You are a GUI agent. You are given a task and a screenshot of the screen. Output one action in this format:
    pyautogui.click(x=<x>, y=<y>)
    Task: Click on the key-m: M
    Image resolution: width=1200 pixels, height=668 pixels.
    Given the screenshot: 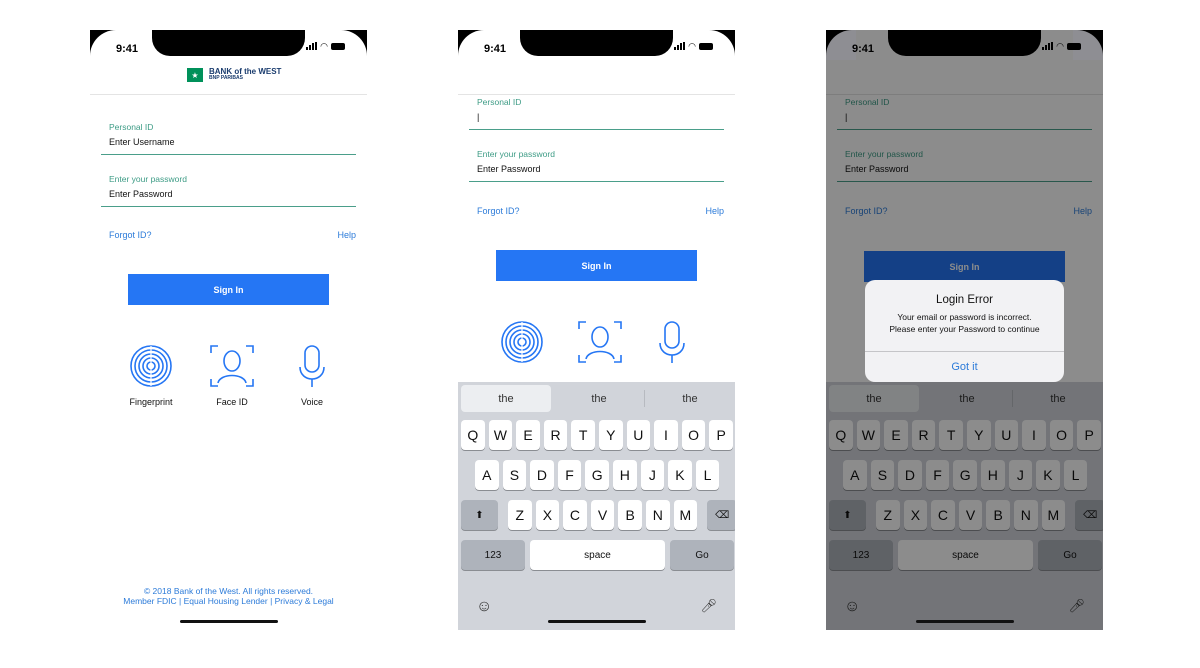 What is the action you would take?
    pyautogui.click(x=685, y=515)
    